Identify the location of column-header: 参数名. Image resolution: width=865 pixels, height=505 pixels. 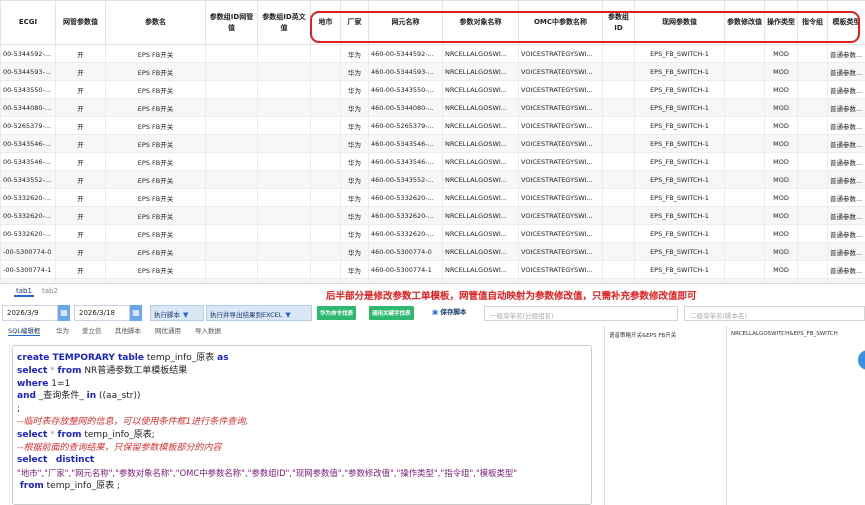
(155, 22).